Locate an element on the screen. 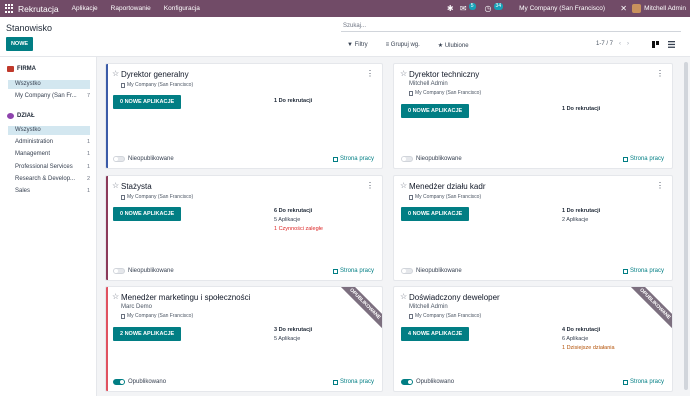  dept-item-professional-services: Professional Services 1 is located at coordinates (49, 167).